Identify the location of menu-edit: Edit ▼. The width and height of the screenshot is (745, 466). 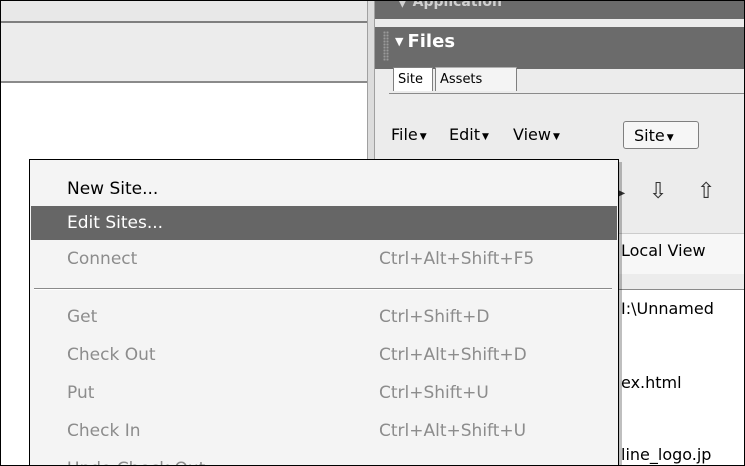
(476, 135).